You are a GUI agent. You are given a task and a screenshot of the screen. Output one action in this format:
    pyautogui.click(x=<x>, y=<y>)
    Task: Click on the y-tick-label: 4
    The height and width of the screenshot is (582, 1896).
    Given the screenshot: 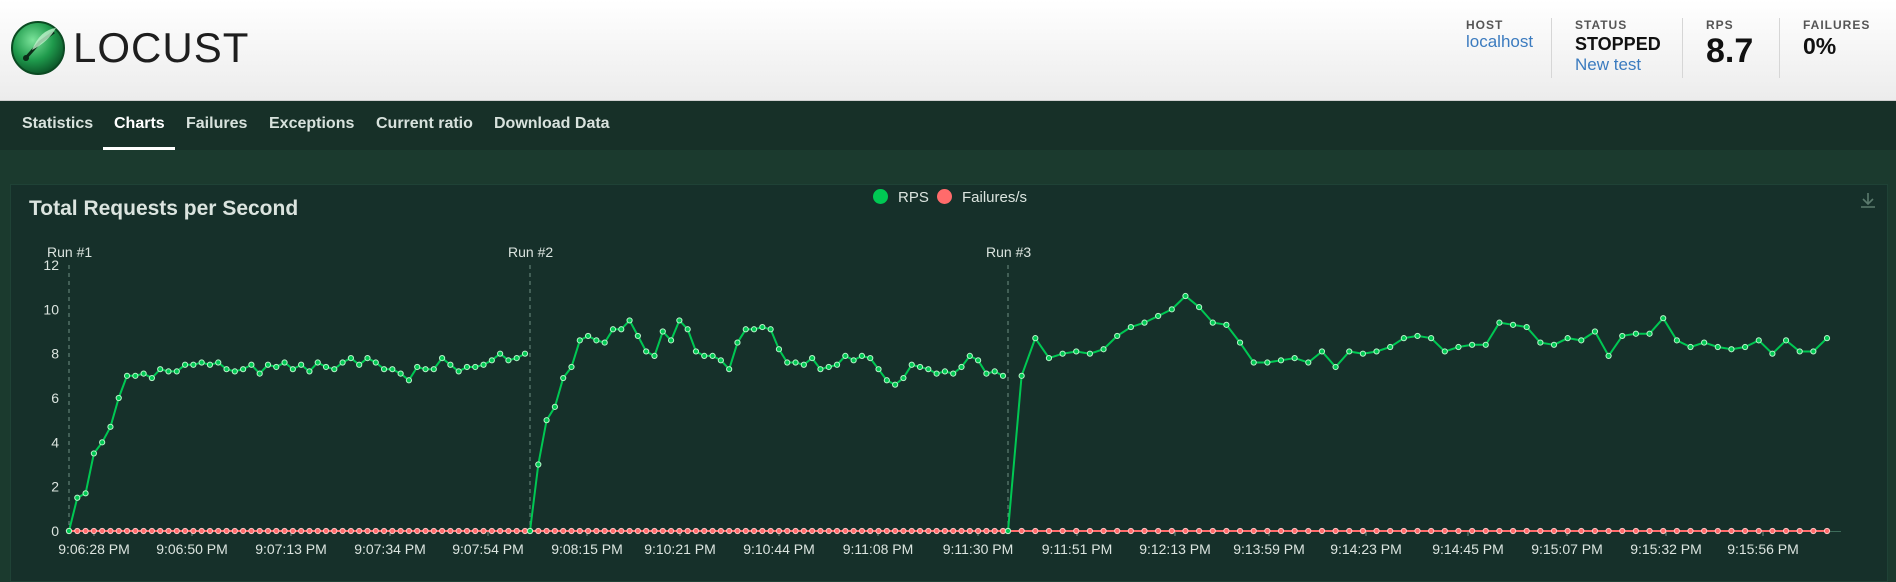 What is the action you would take?
    pyautogui.click(x=55, y=442)
    